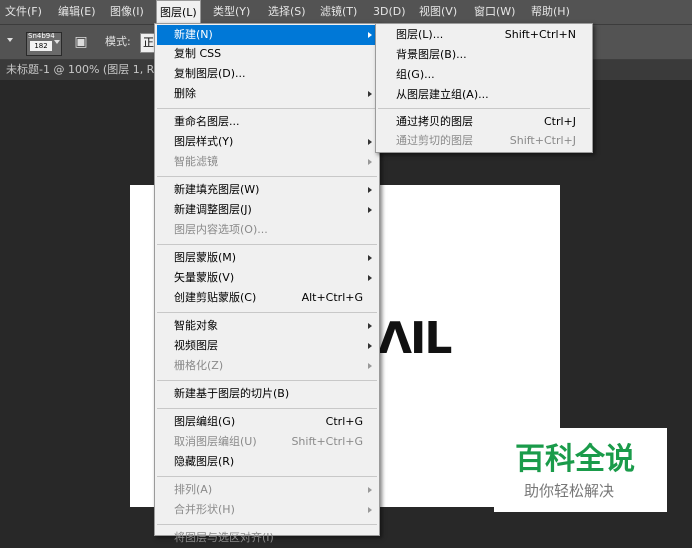 Image resolution: width=692 pixels, height=548 pixels. Describe the element at coordinates (81, 42) in the screenshot. I see `brush-panel-toggle-icon: ▣` at that location.